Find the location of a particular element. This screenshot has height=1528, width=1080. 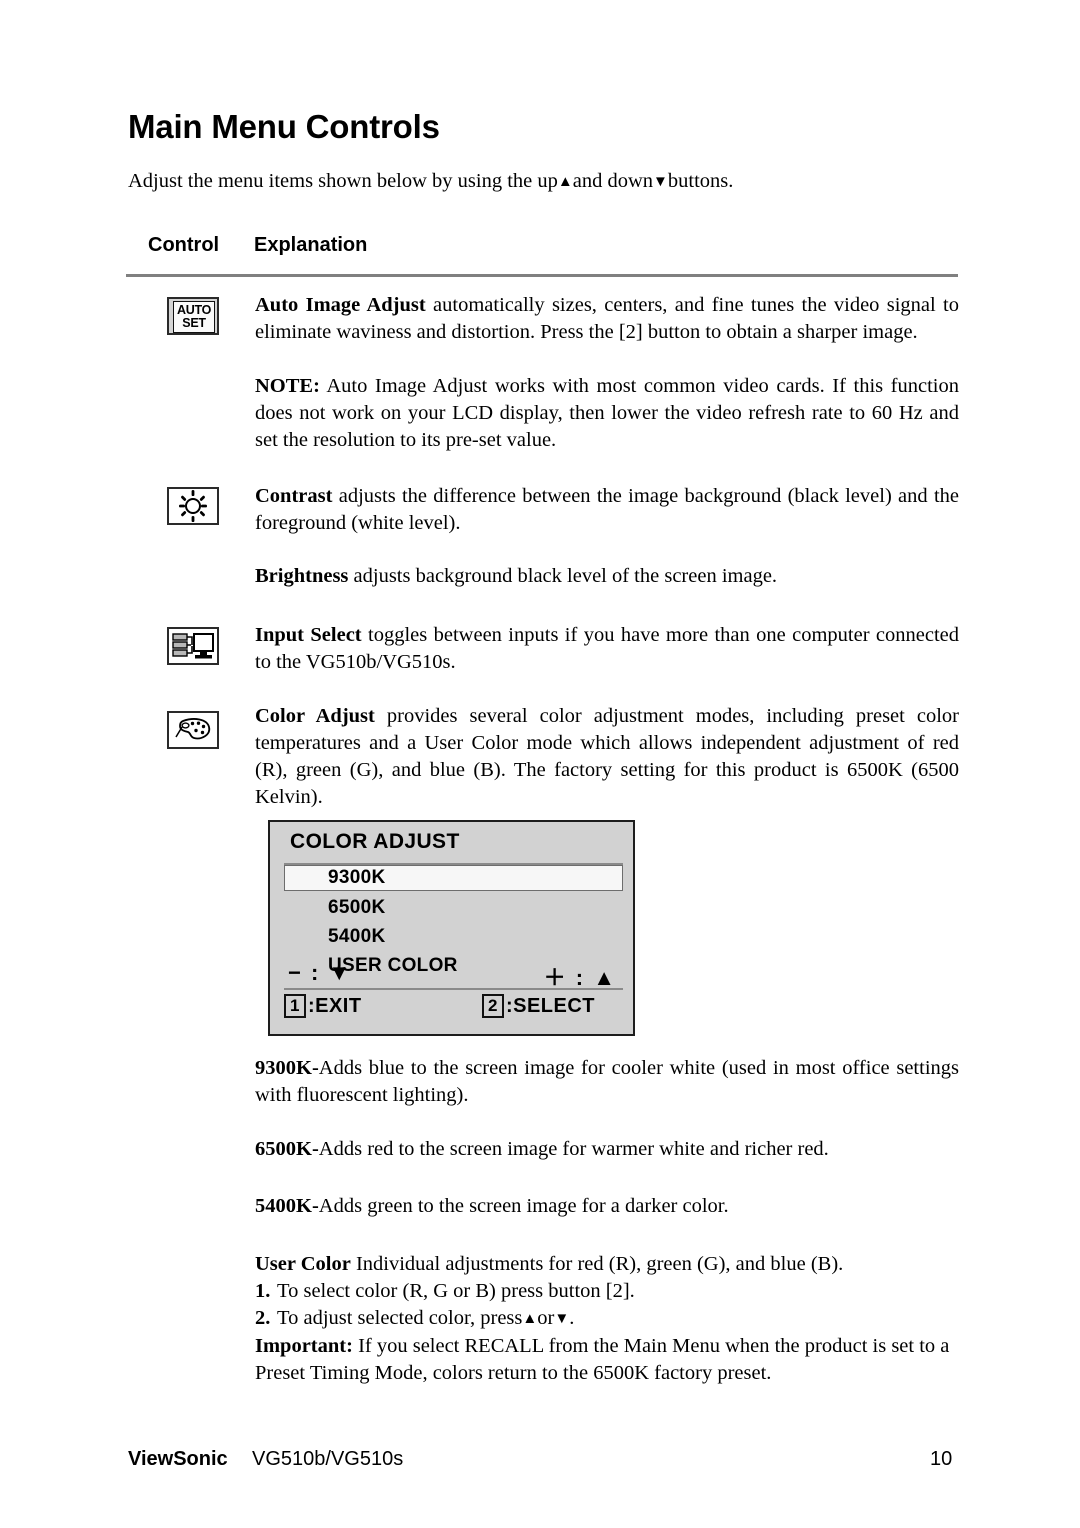

column-header-explanation: Explanation is located at coordinates (311, 245).